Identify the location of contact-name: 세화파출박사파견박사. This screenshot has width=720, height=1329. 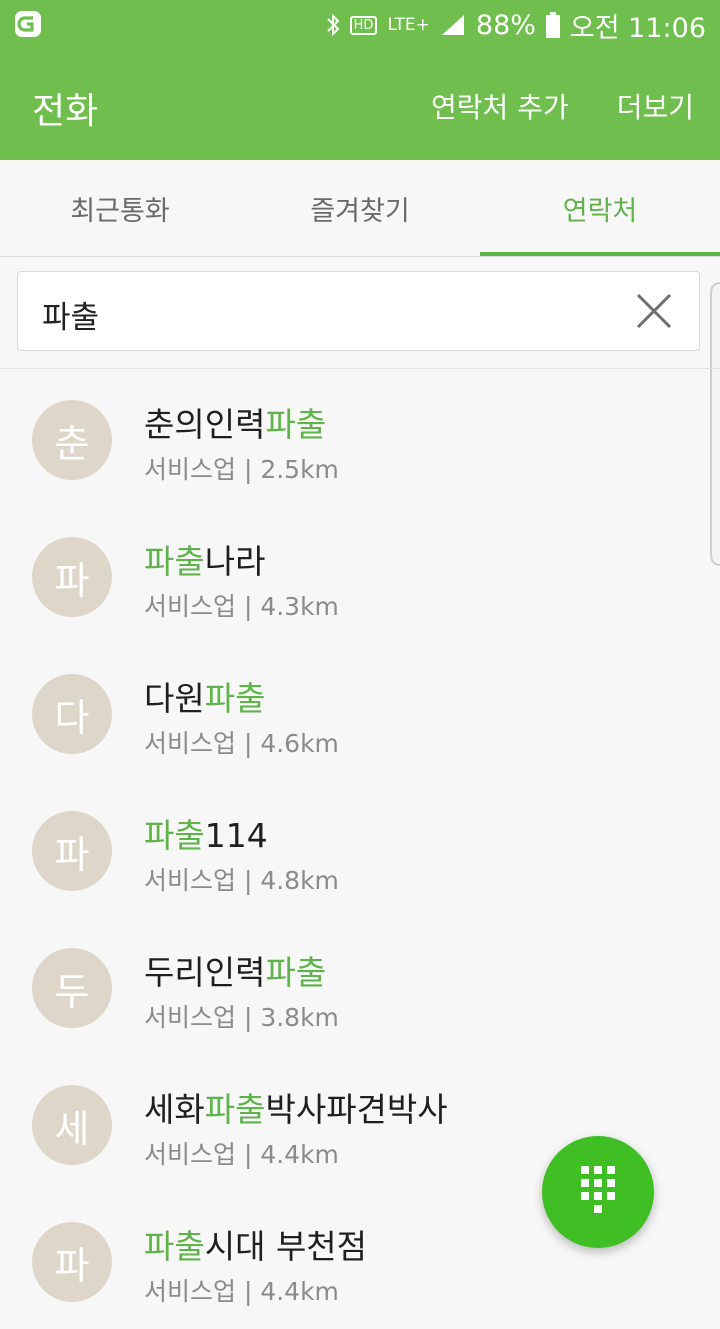
(296, 1107).